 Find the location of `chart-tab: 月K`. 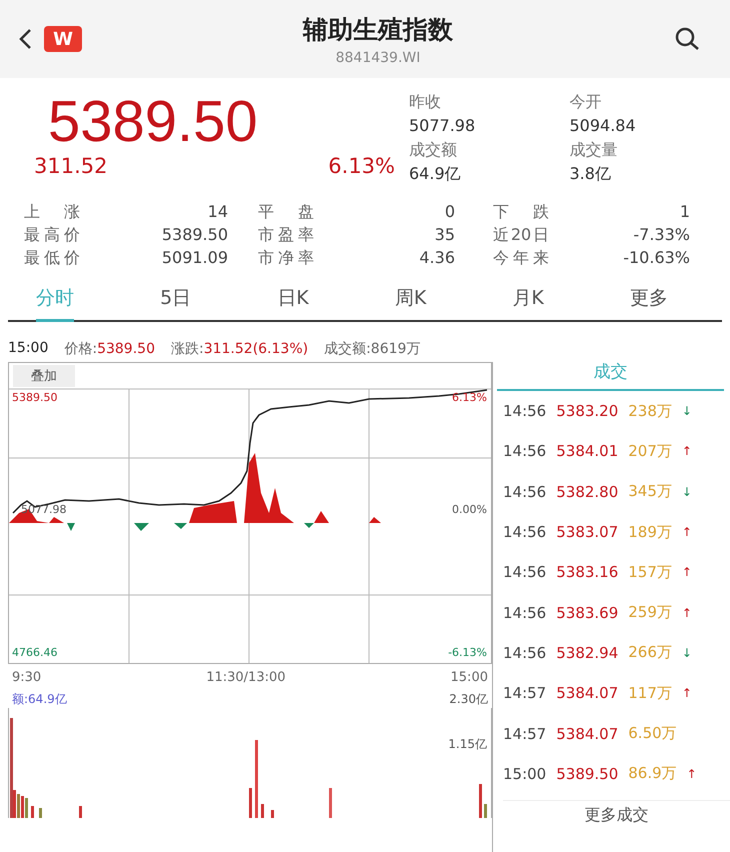

chart-tab: 月K is located at coordinates (528, 302).